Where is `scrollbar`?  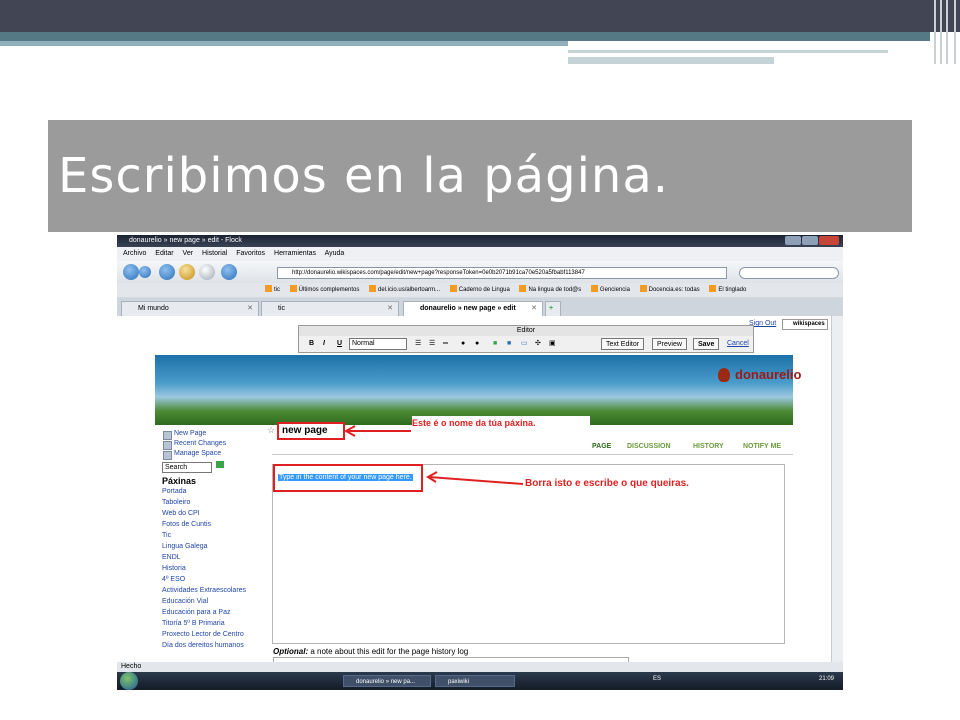
scrollbar is located at coordinates (837, 489).